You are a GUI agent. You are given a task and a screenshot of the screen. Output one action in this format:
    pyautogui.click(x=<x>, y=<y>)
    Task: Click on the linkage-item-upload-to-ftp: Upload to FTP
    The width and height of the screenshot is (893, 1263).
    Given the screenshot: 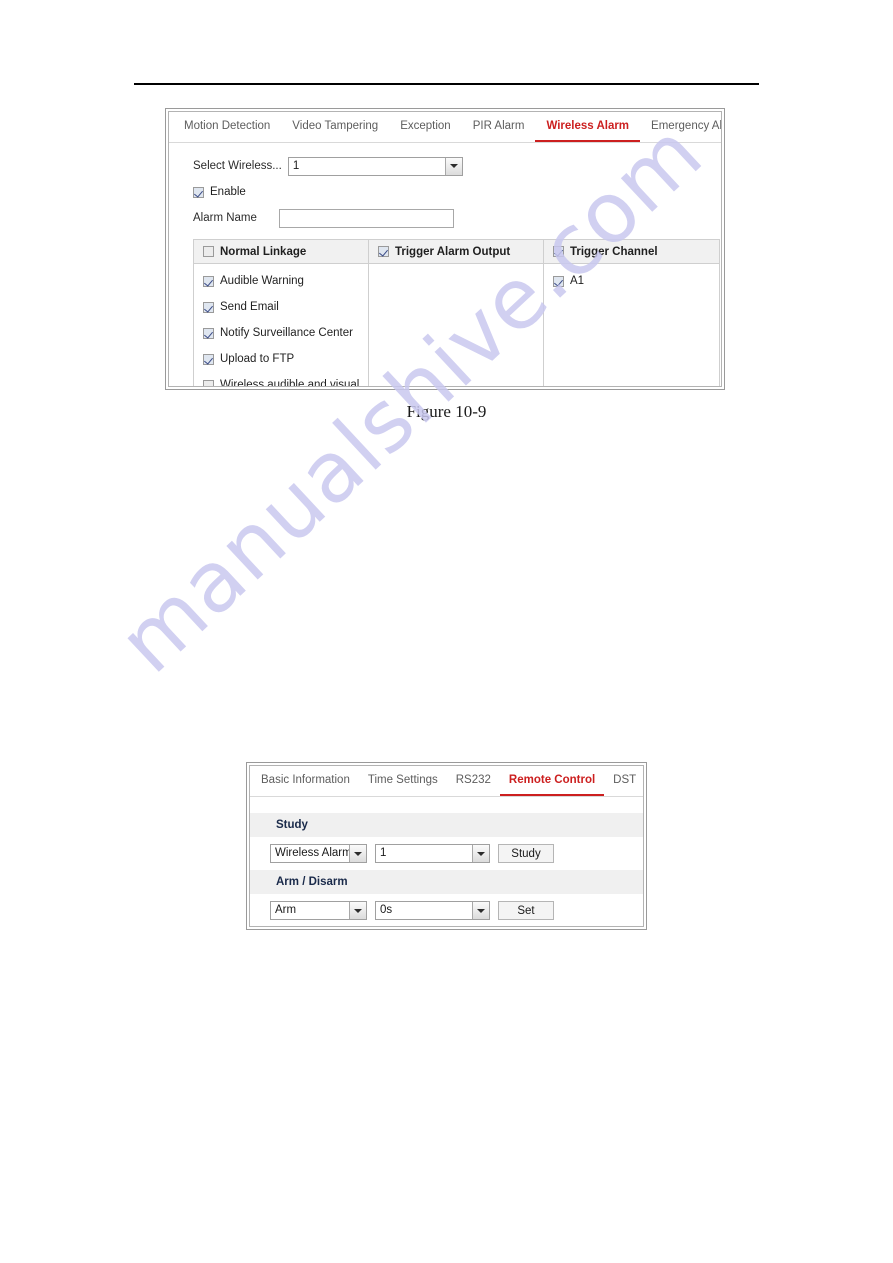 What is the action you would take?
    pyautogui.click(x=281, y=359)
    